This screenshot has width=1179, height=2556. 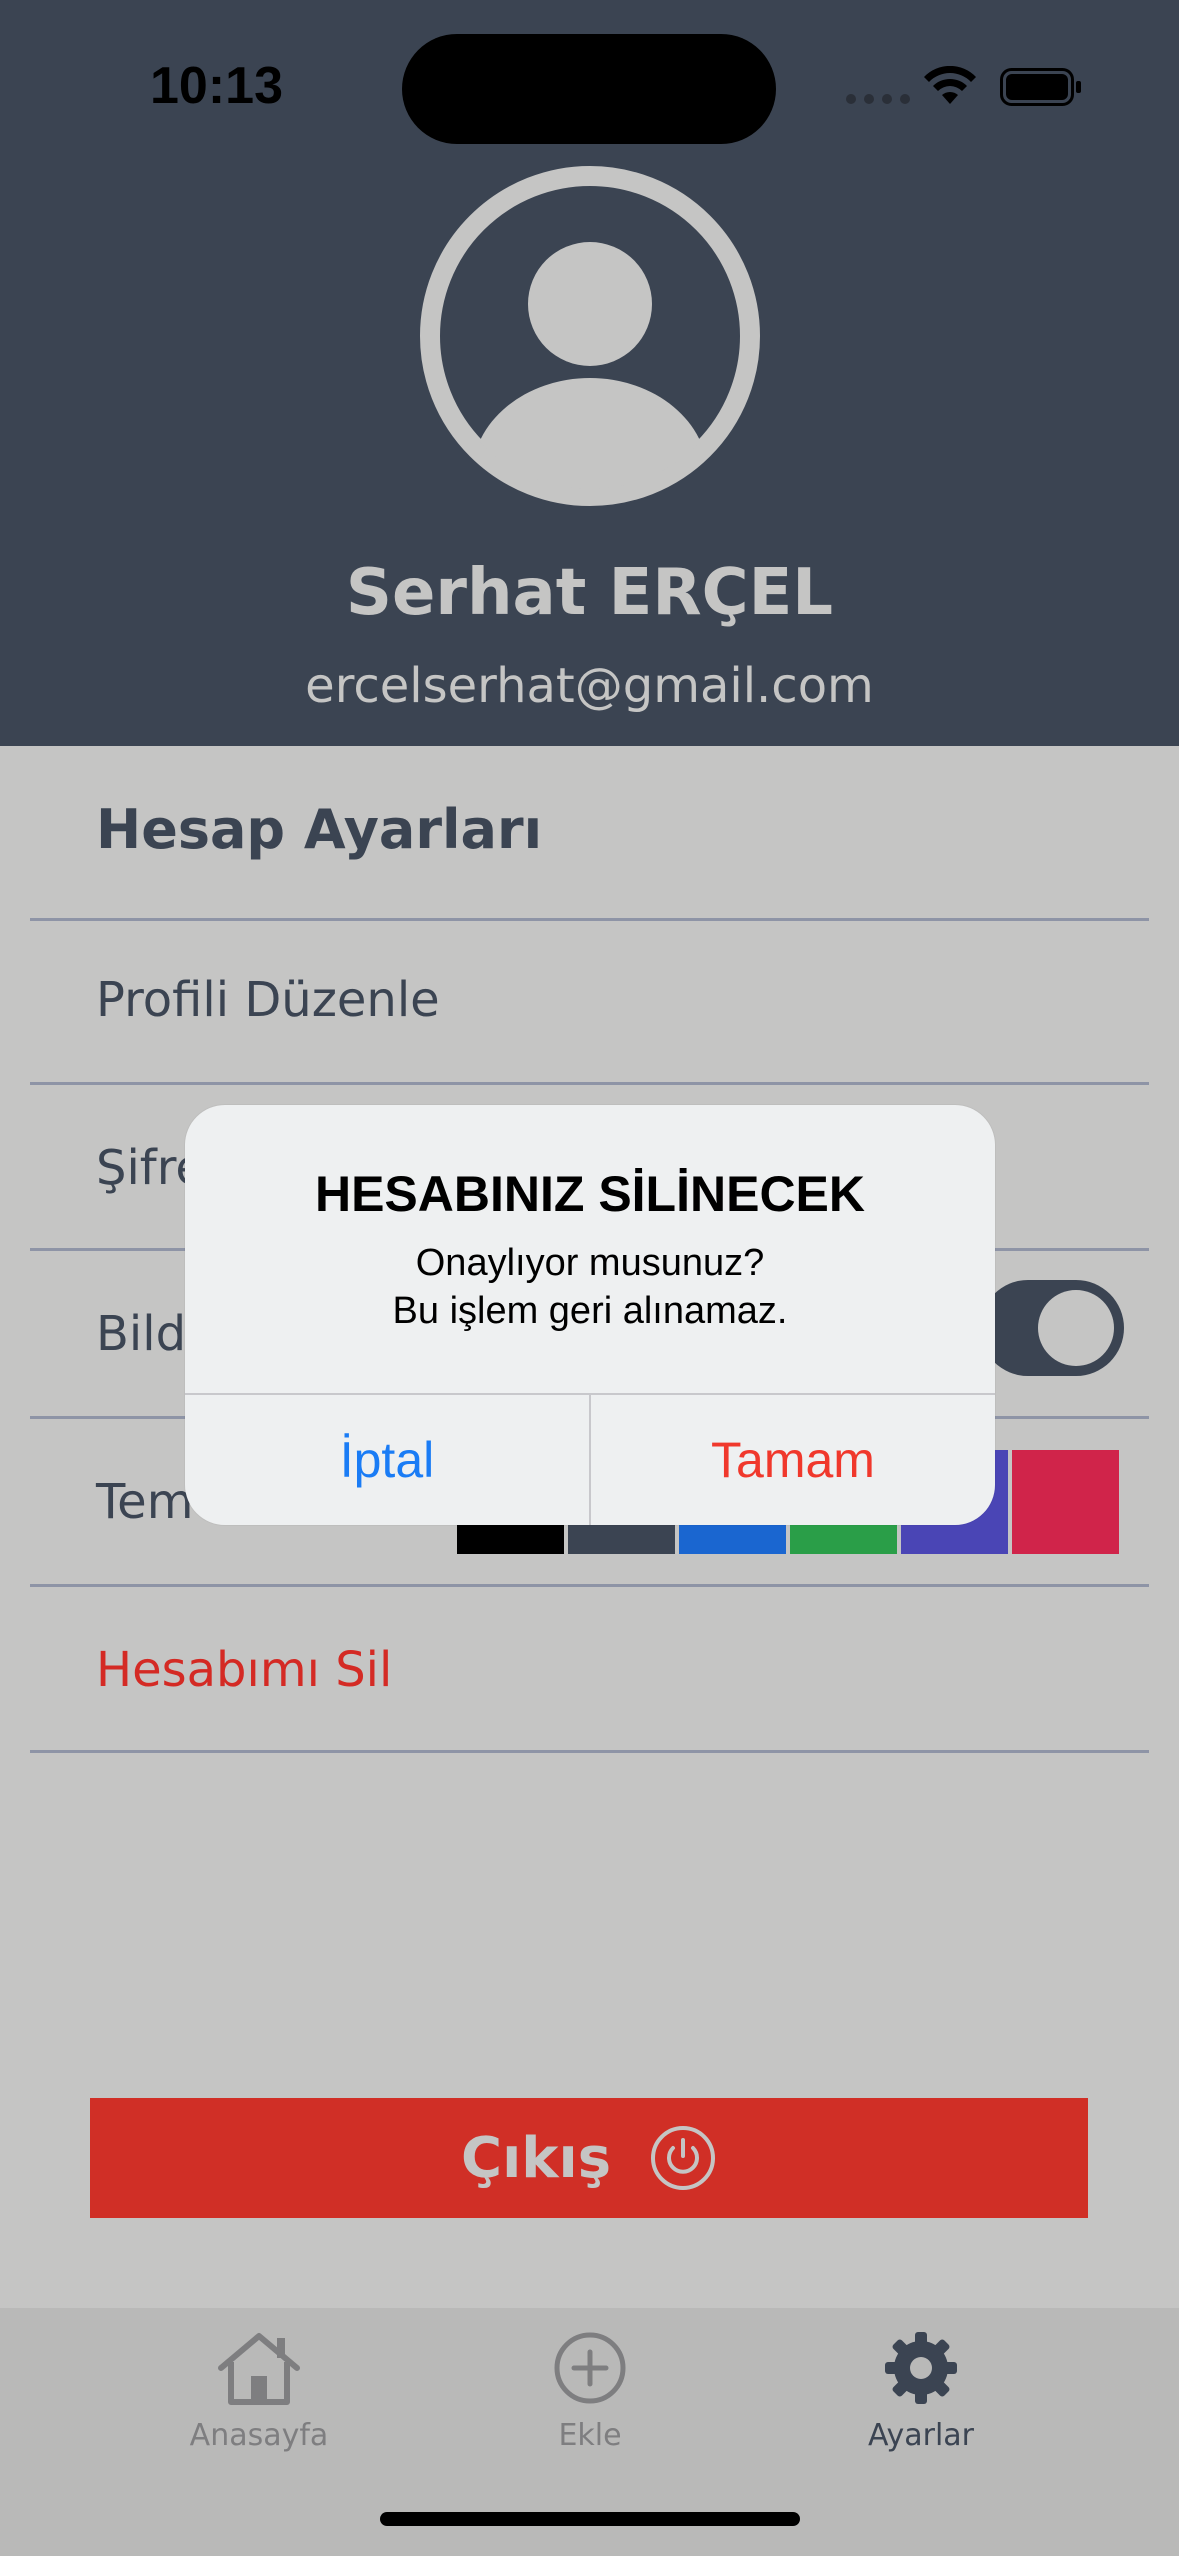 I want to click on logout-label: Çıkış, so click(x=536, y=2158).